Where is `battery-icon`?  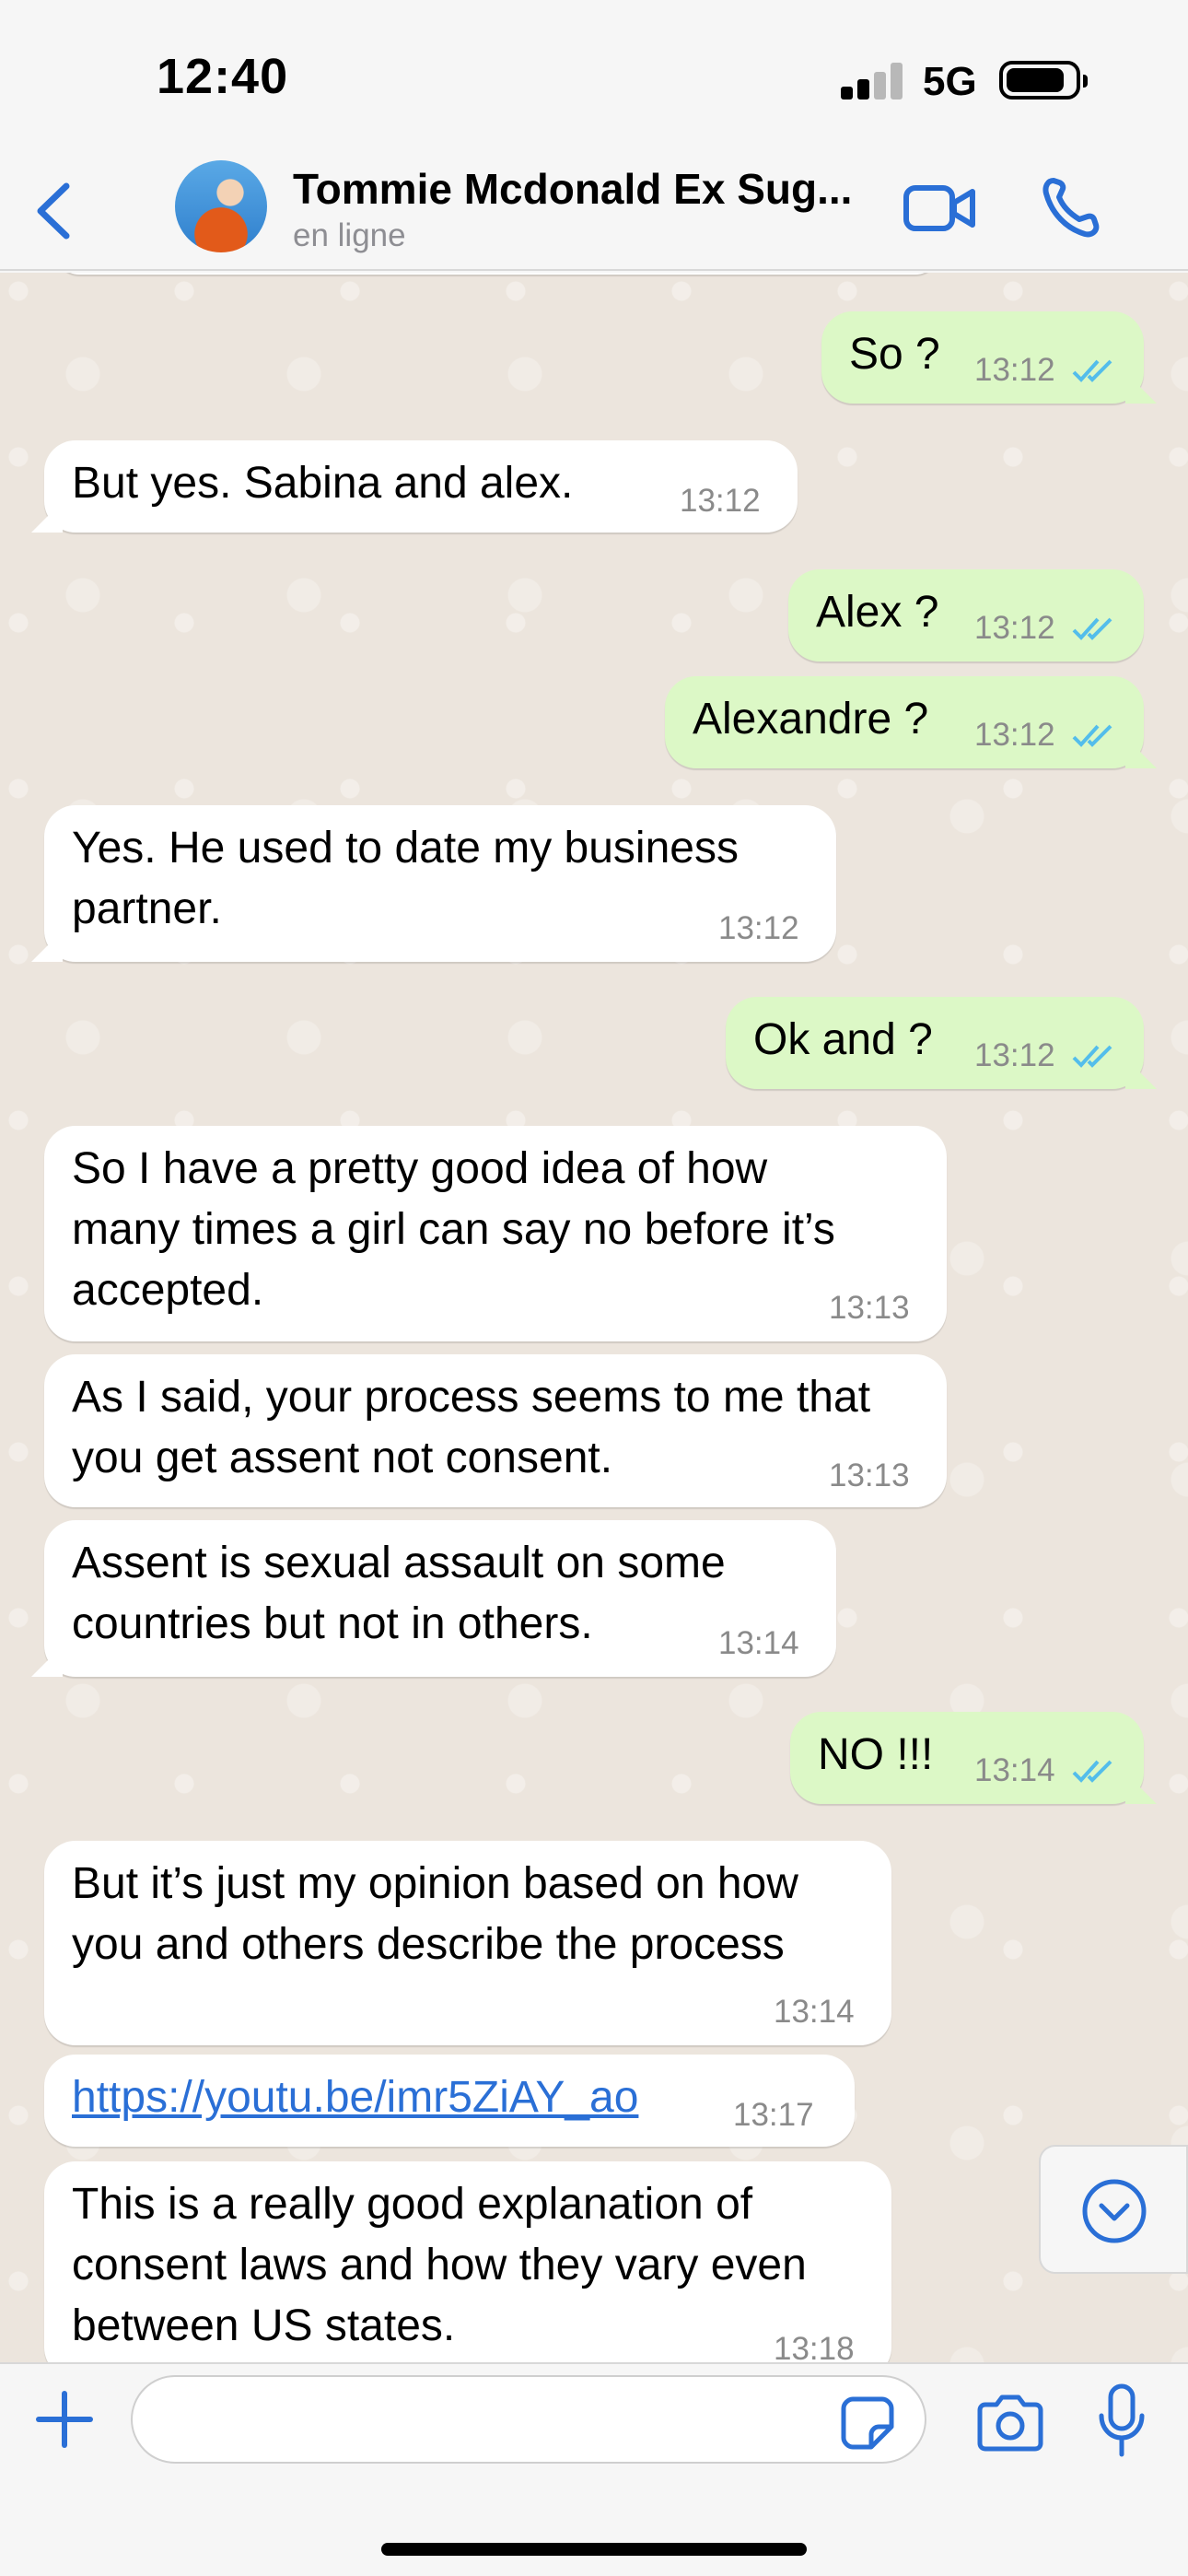 battery-icon is located at coordinates (1043, 80).